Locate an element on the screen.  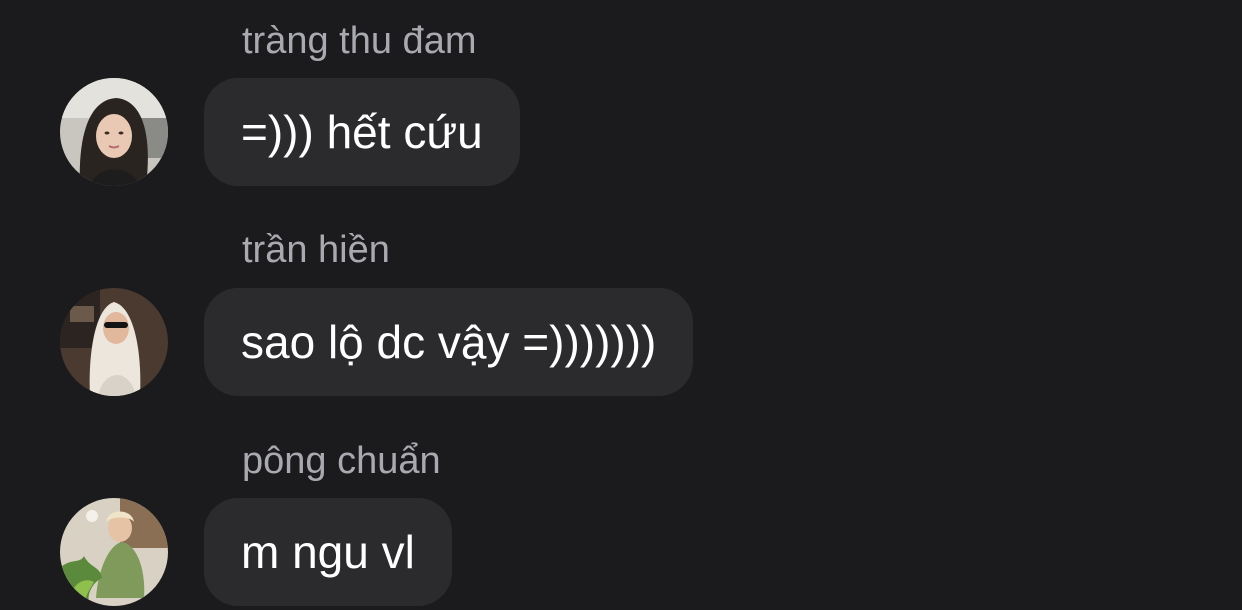
message-bubble: m ngu vl is located at coordinates (328, 552).